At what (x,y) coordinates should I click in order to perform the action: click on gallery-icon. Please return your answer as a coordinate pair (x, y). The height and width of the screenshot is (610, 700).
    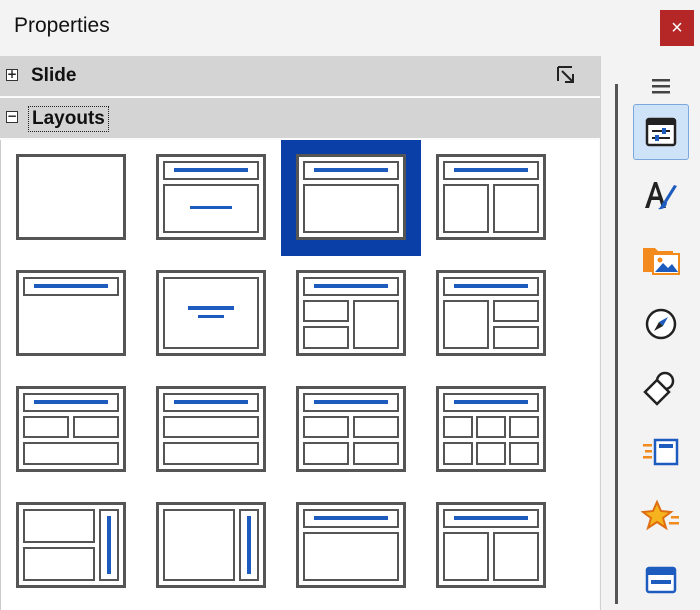
    Looking at the image, I should click on (661, 261).